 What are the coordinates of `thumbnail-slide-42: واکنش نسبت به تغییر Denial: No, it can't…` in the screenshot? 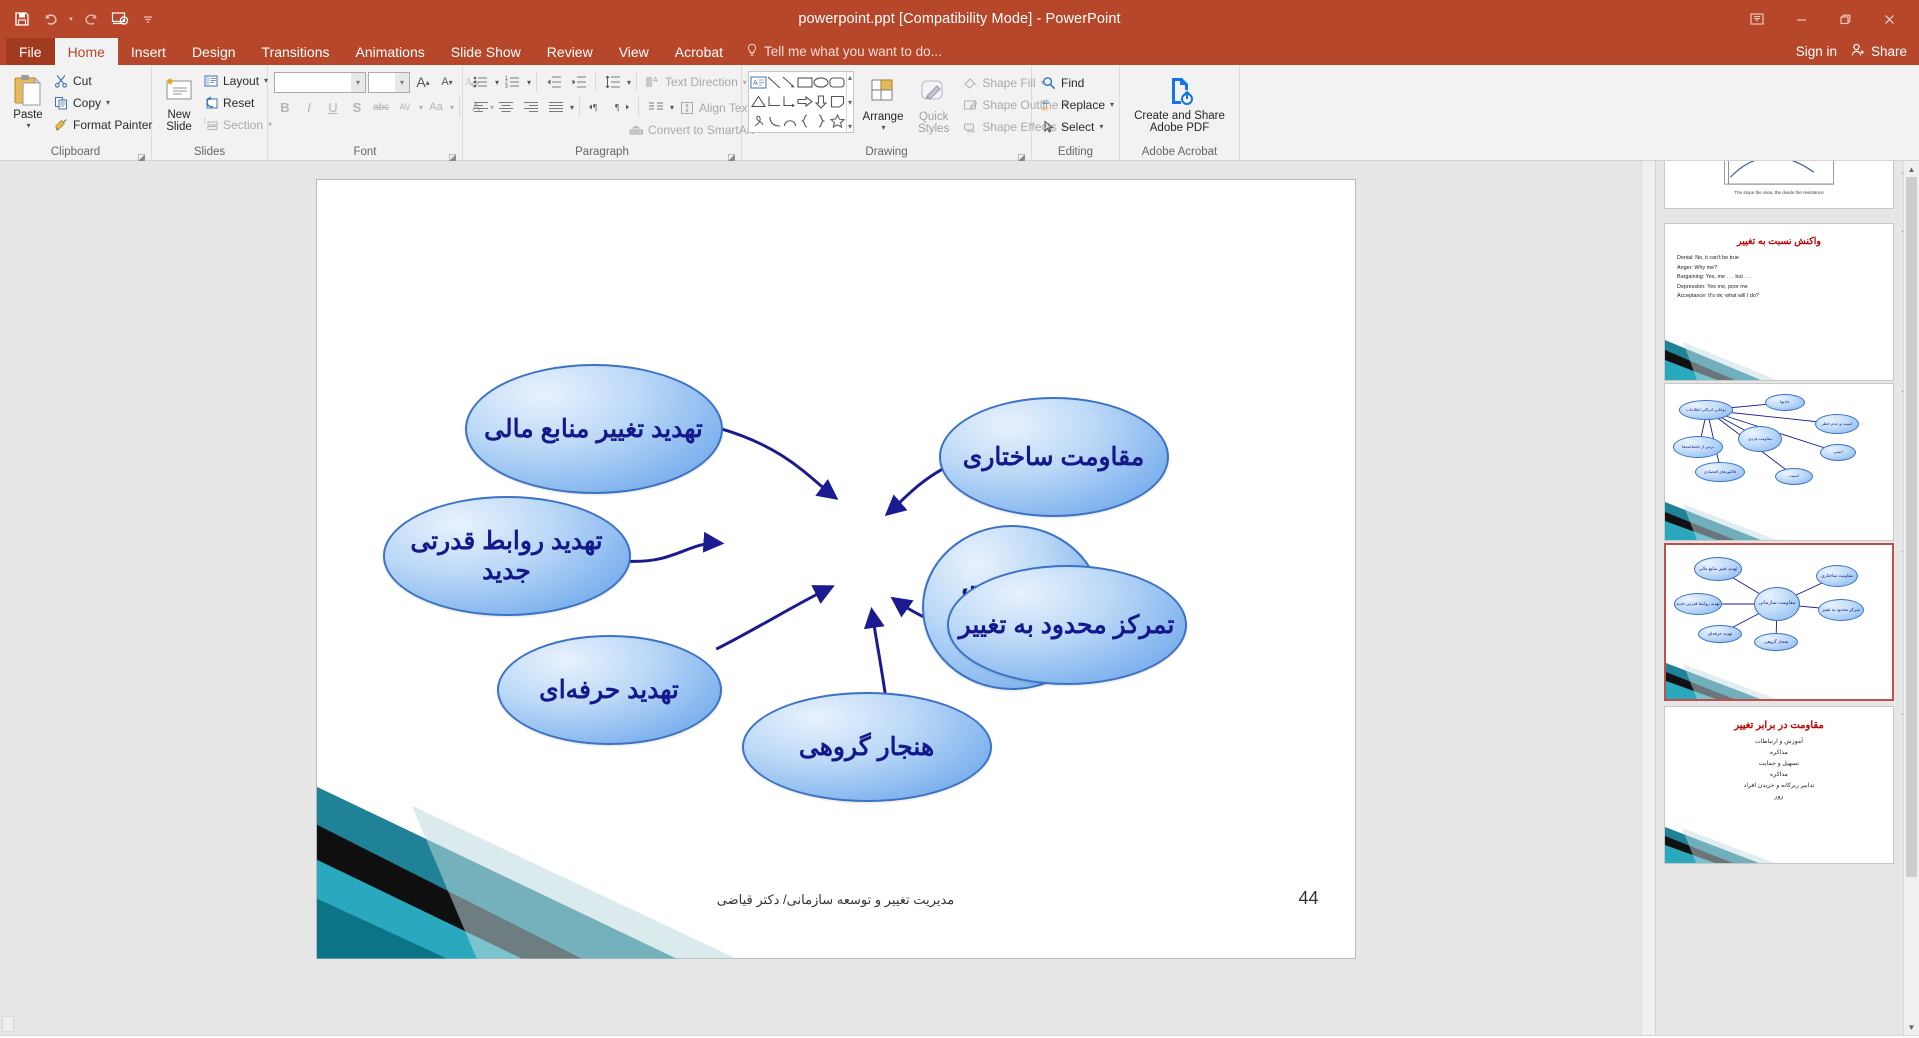 It's located at (1779, 302).